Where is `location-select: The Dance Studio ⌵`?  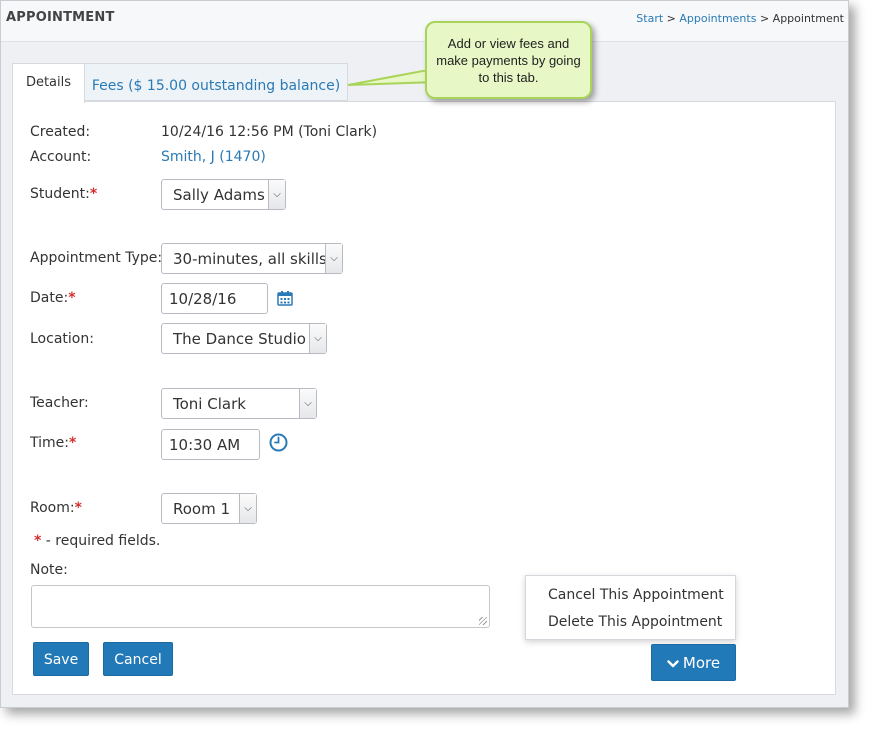
location-select: The Dance Studio ⌵ is located at coordinates (244, 338).